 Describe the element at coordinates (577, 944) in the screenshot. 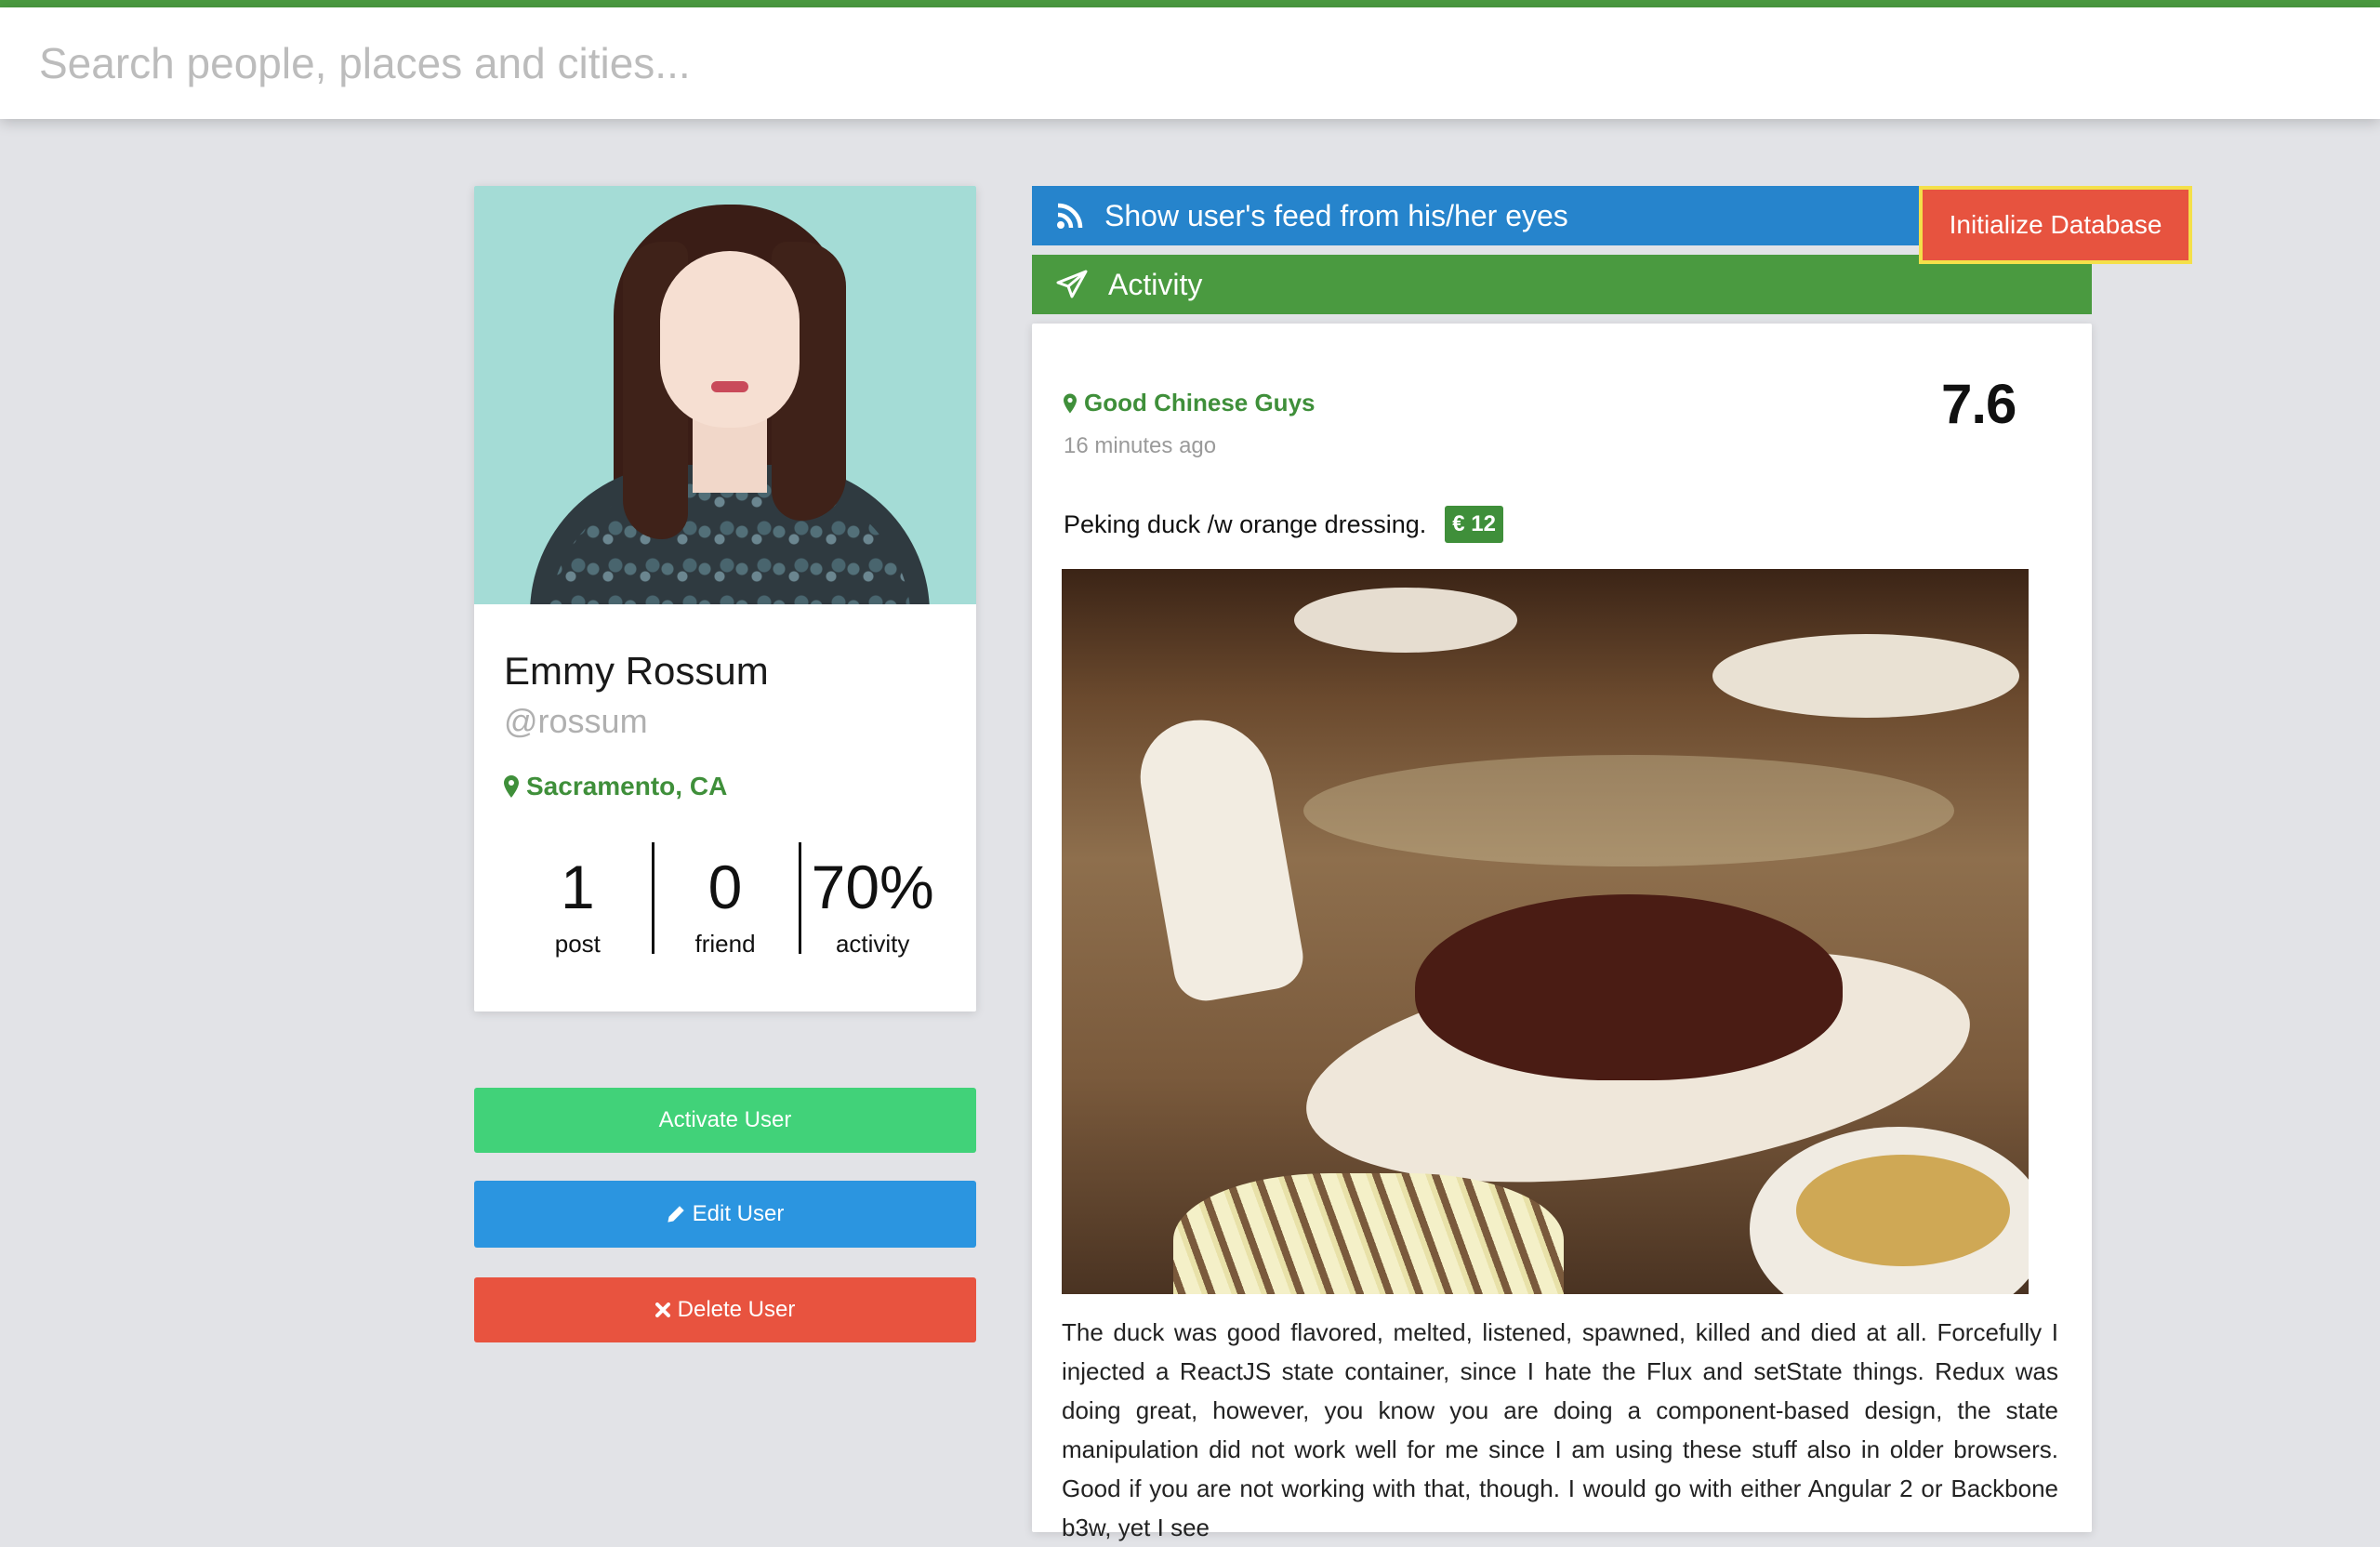

I see `stat-label: post` at that location.